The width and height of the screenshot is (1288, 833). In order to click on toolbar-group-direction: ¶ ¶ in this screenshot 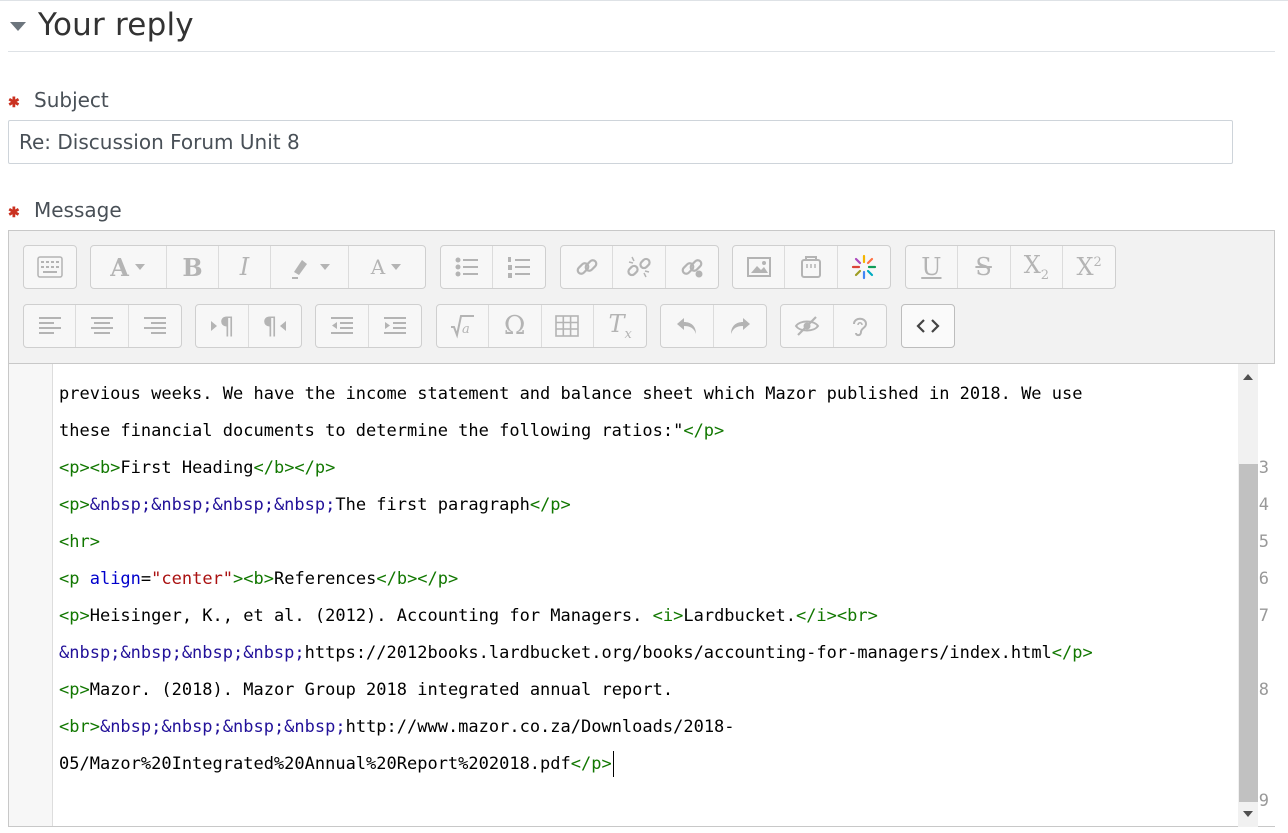, I will do `click(248, 326)`.